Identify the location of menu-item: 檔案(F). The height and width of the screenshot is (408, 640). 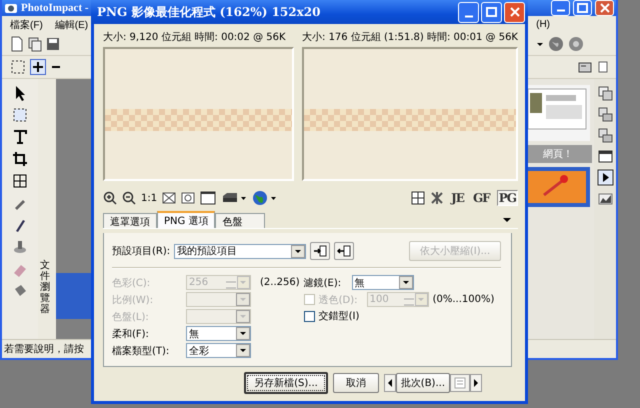
(26, 25).